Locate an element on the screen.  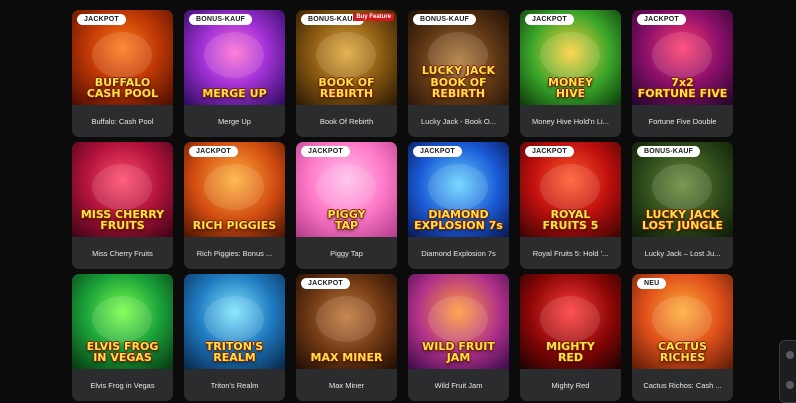
game-thumbnail: BONUS-KAUF LUCKY JACK LOST JUNGLE is located at coordinates (682, 189).